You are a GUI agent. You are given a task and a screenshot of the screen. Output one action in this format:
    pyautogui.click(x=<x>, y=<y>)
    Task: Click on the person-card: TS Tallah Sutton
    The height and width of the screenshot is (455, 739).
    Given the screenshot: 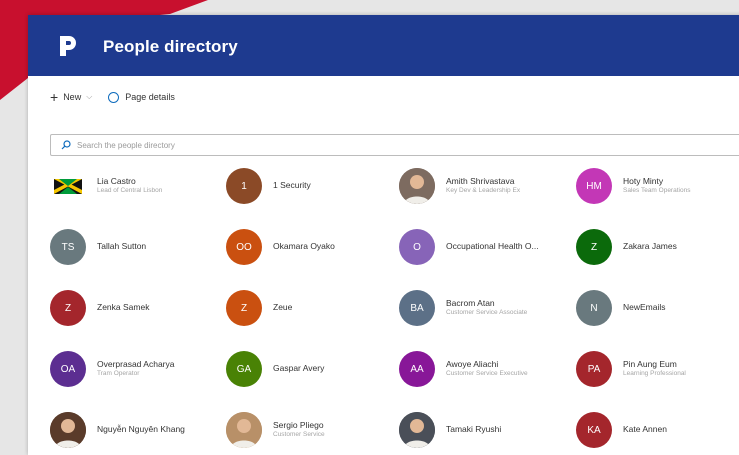 What is the action you would take?
    pyautogui.click(x=137, y=247)
    